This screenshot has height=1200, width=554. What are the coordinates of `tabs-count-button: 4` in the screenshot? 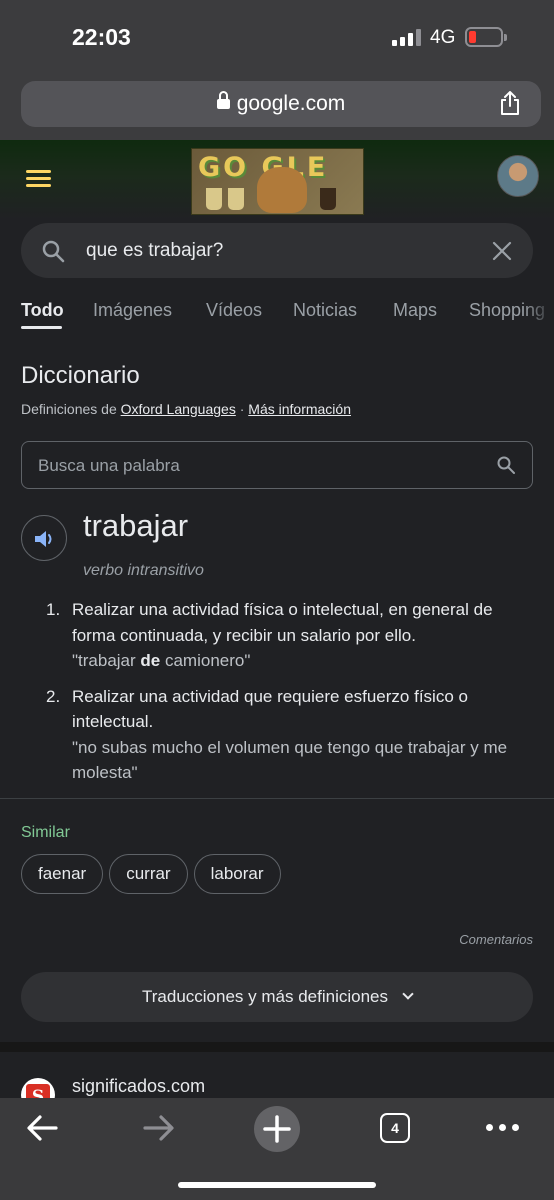 It's located at (395, 1128).